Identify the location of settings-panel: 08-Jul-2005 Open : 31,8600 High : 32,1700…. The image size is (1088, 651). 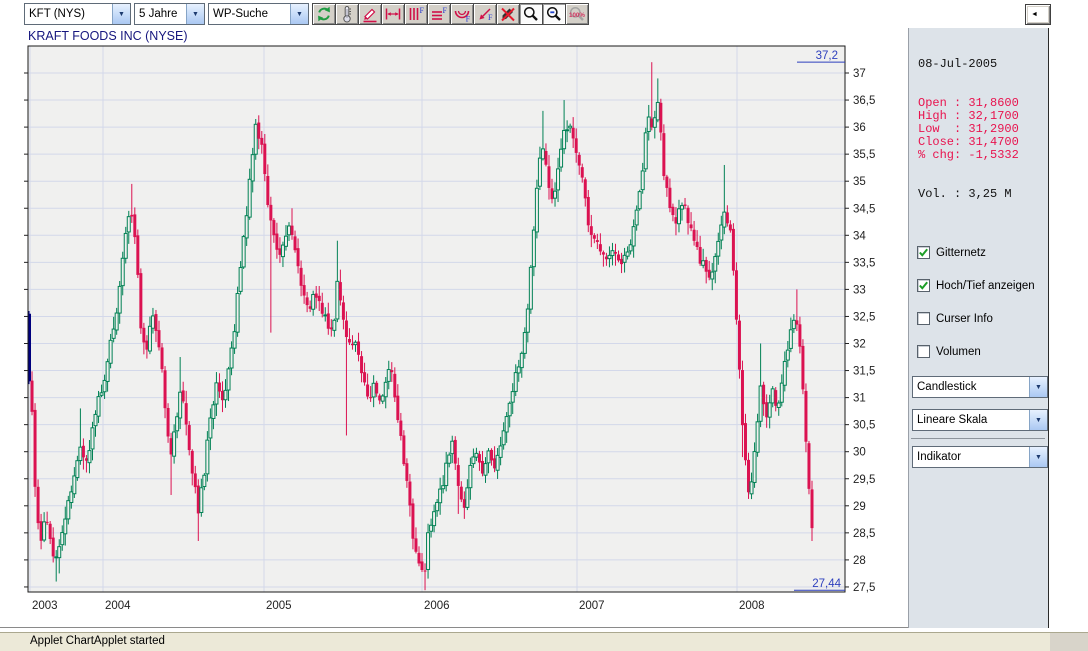
(978, 328).